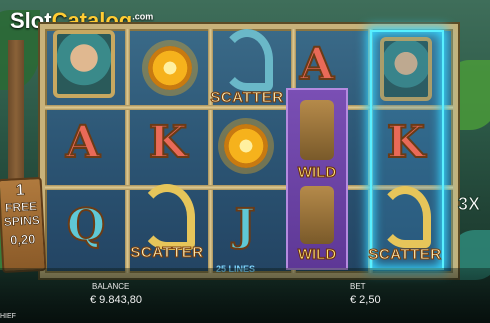  I want to click on game-name-fragment: HIEF, so click(8, 316).